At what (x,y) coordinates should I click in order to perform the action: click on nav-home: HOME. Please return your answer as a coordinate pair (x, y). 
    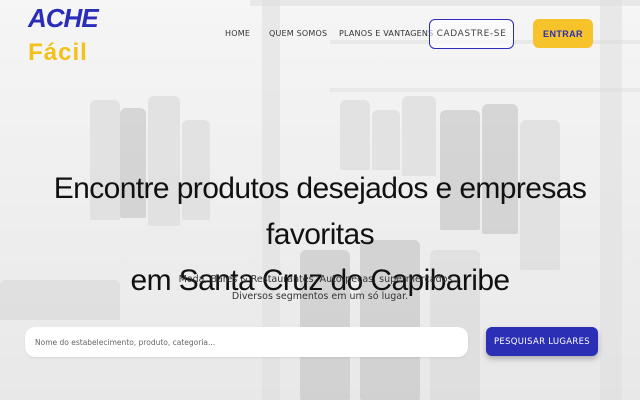
    Looking at the image, I should click on (237, 34).